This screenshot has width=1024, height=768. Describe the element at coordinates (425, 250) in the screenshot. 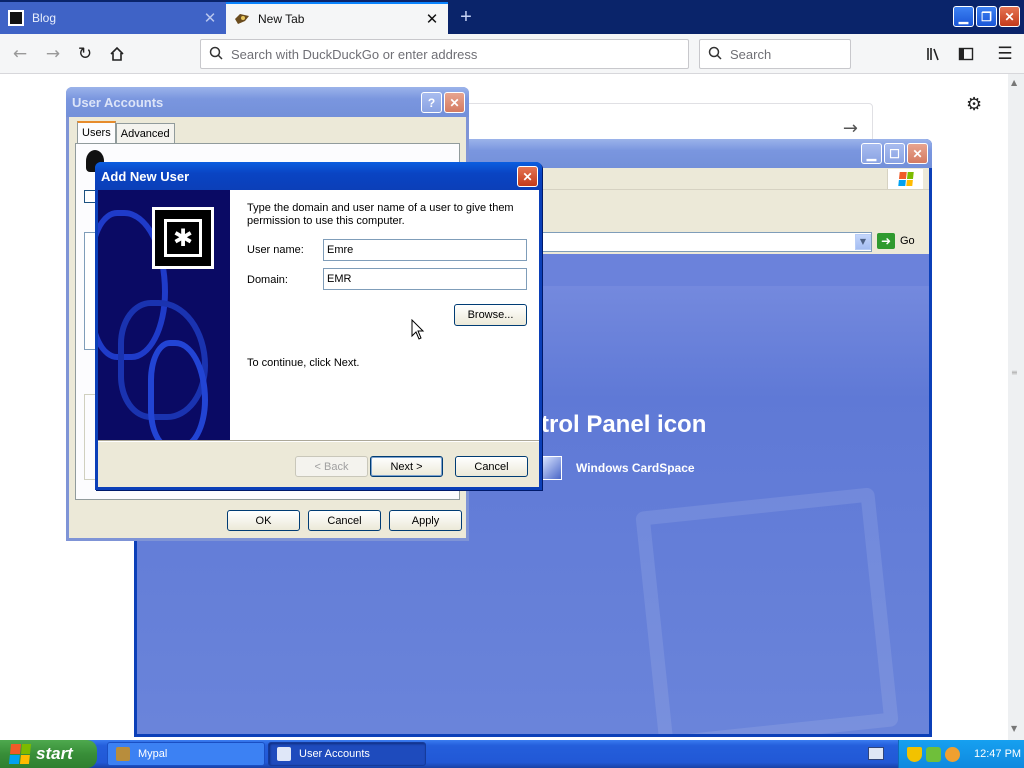

I see `user-name-input` at that location.